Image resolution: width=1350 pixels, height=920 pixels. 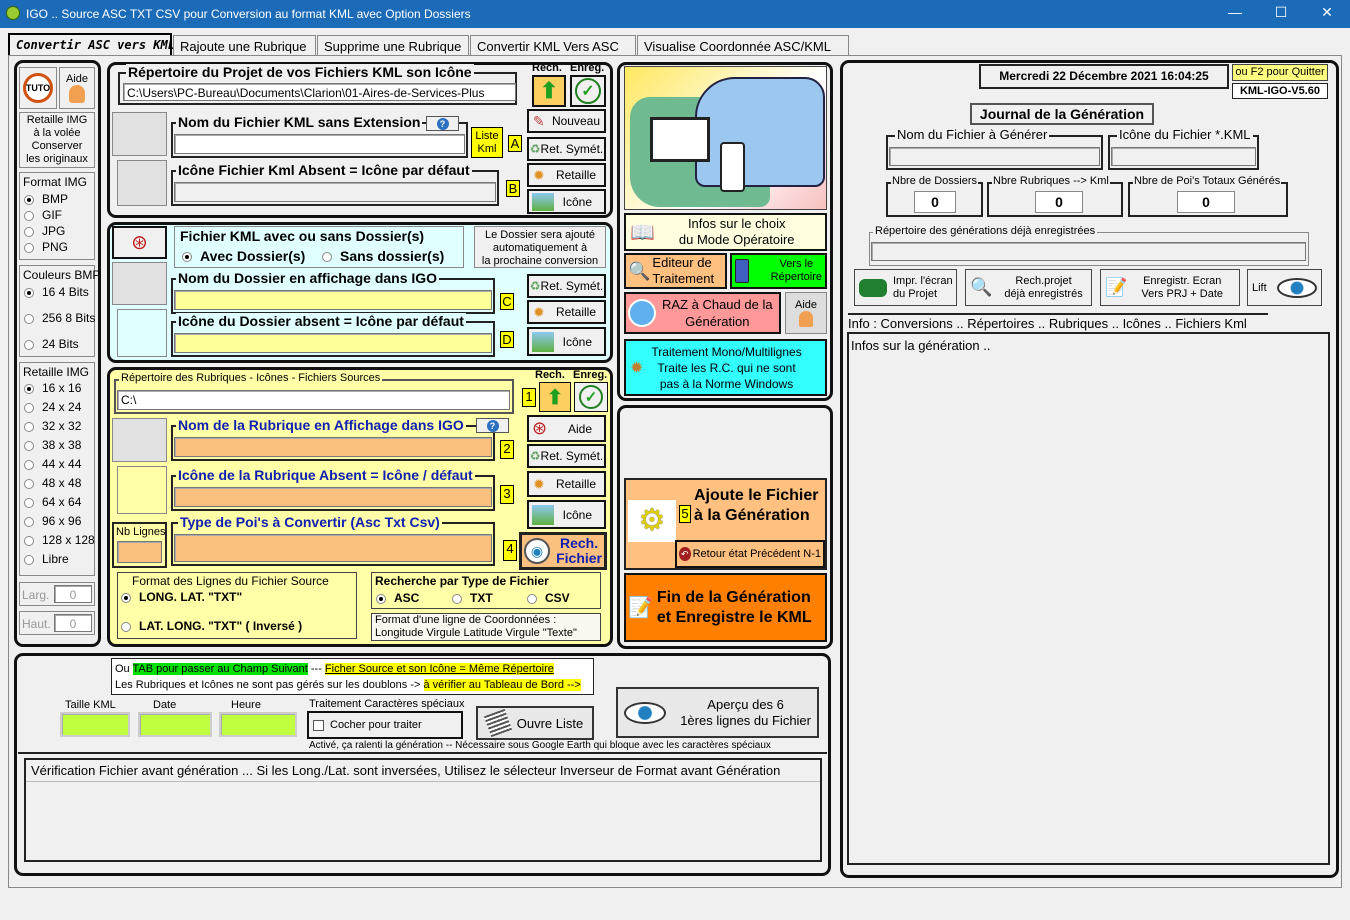 What do you see at coordinates (52, 445) in the screenshot?
I see `radio-size: 38 x 38` at bounding box center [52, 445].